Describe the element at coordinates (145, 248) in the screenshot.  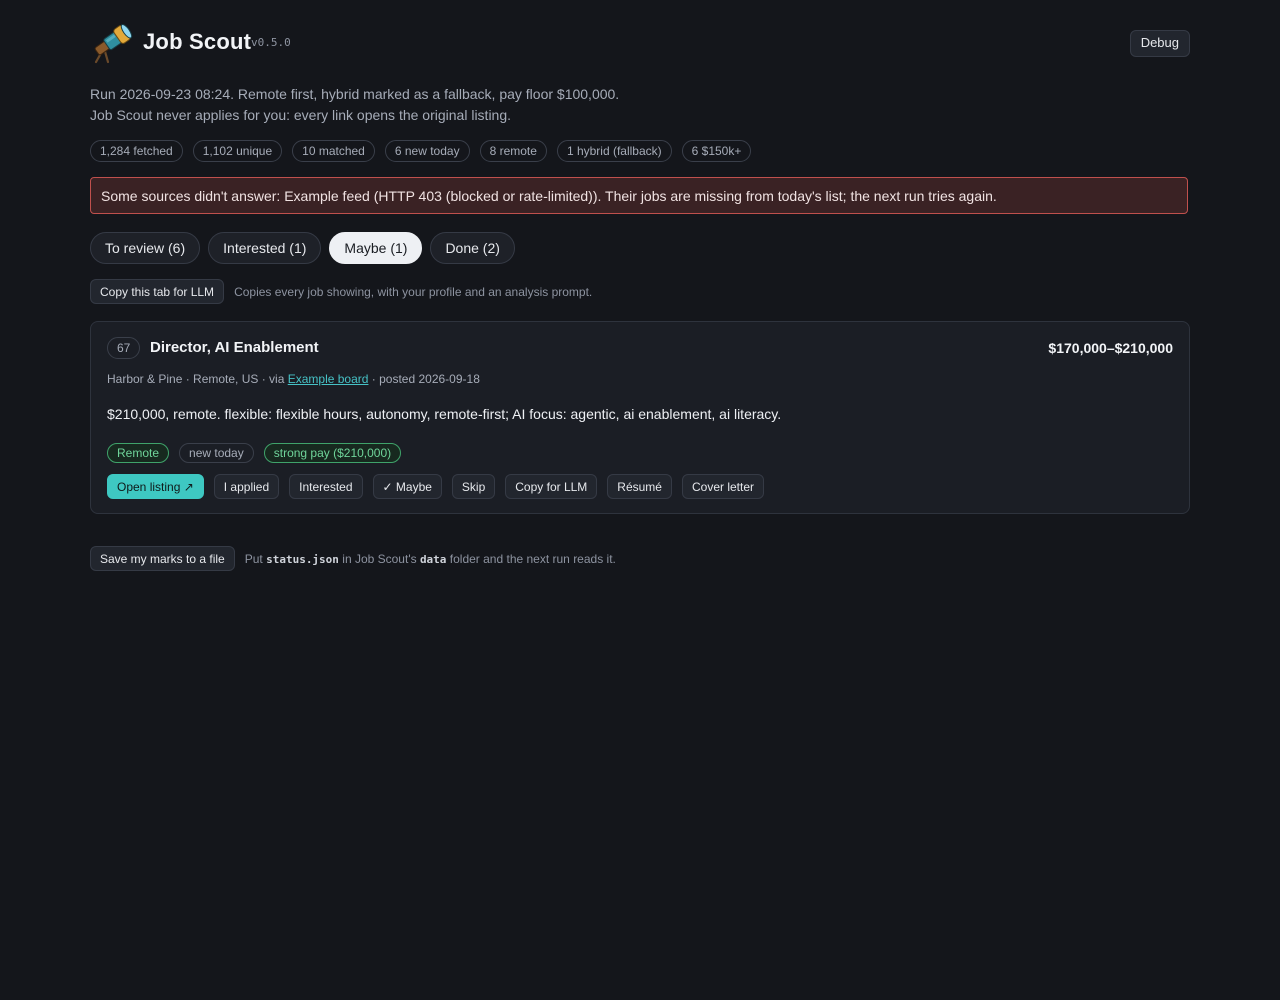
I see `tab-to-review: To review (6)` at that location.